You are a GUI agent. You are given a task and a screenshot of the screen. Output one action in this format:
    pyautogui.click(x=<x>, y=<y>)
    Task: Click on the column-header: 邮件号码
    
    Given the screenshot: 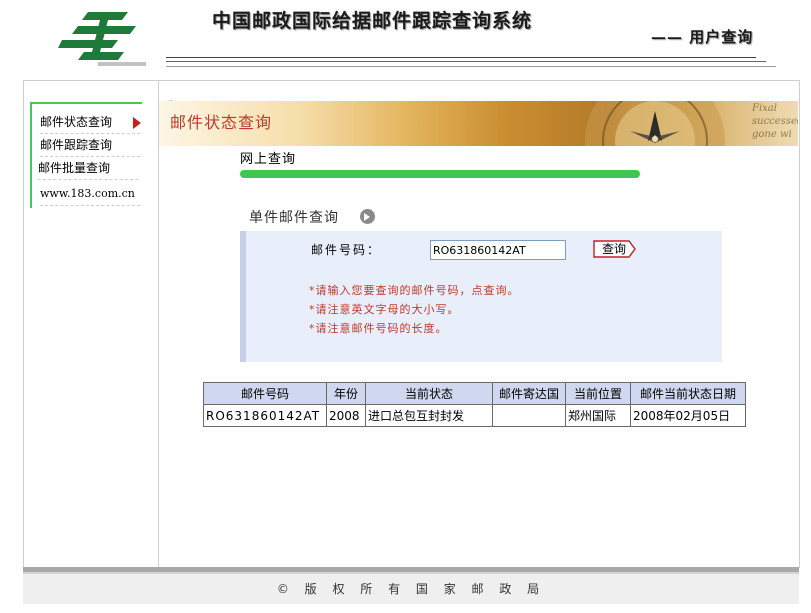 What is the action you would take?
    pyautogui.click(x=265, y=393)
    